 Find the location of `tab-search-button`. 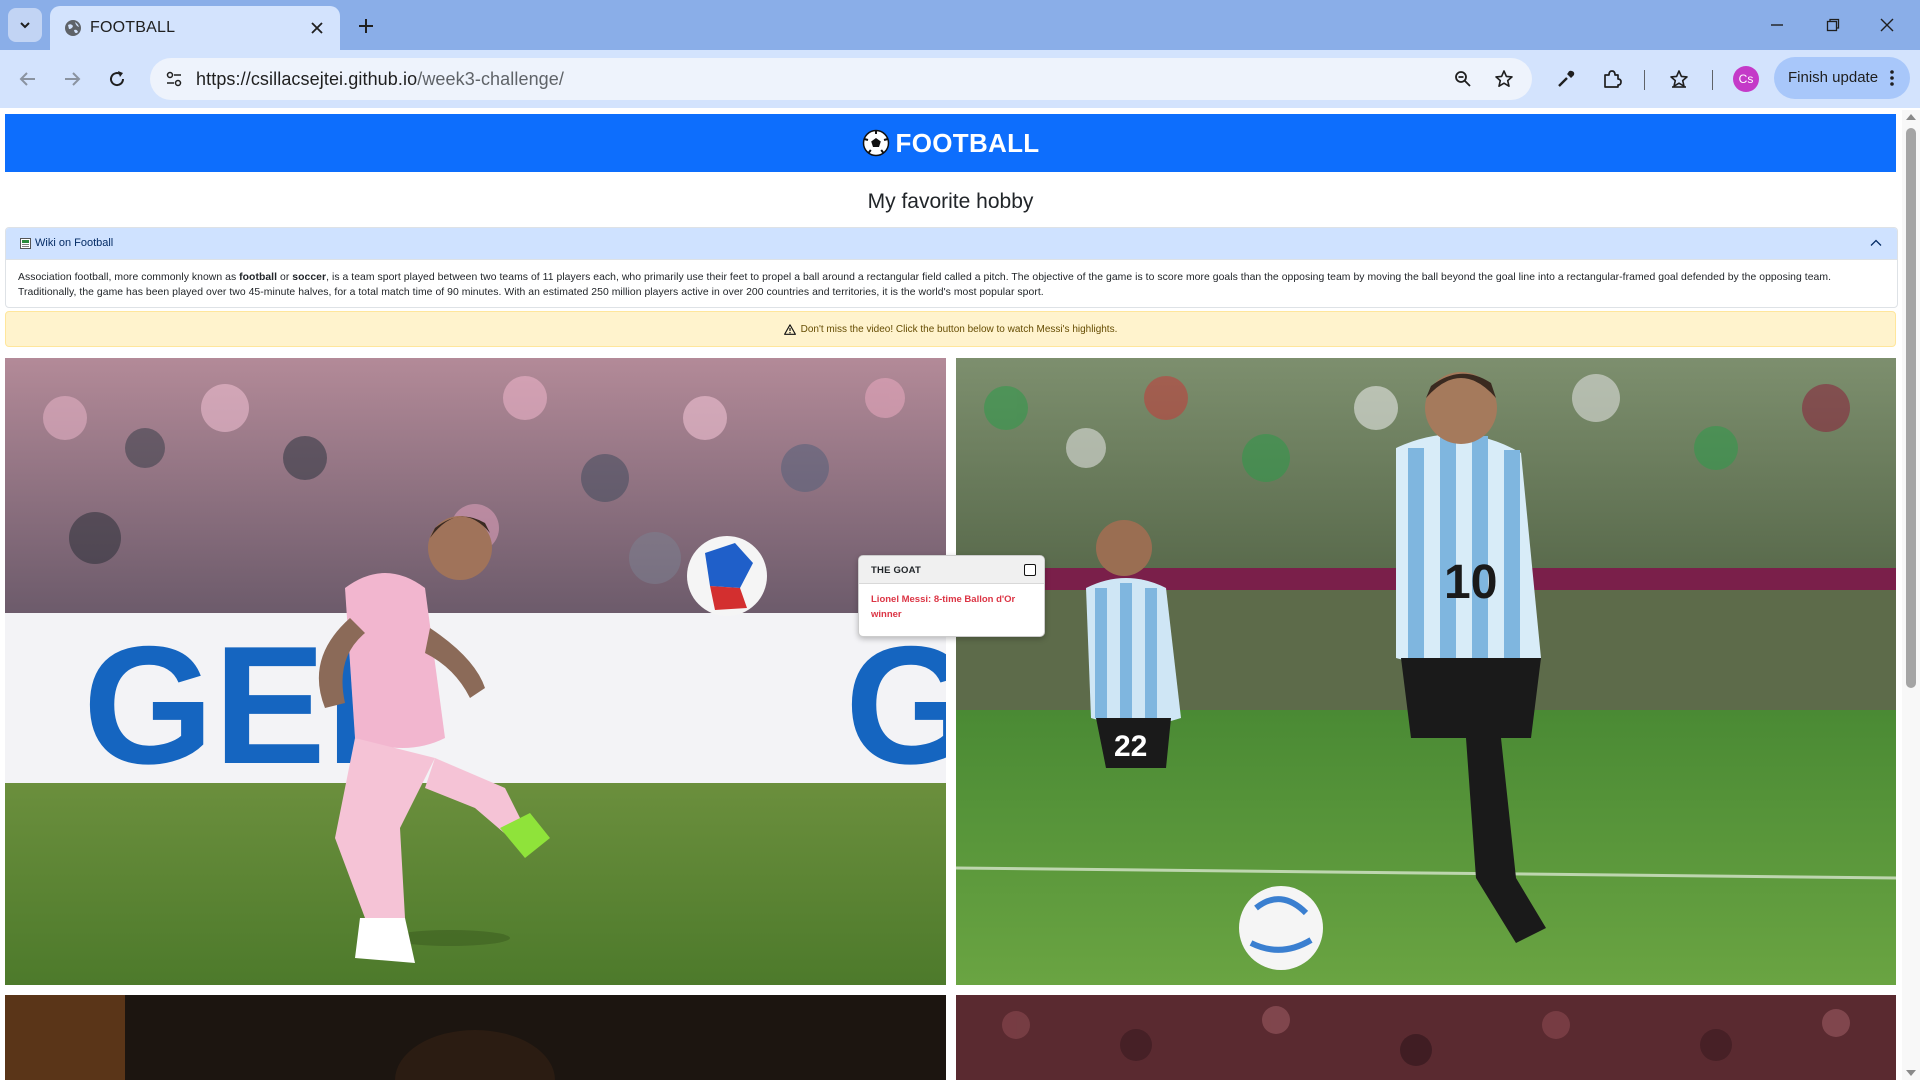

tab-search-button is located at coordinates (25, 25).